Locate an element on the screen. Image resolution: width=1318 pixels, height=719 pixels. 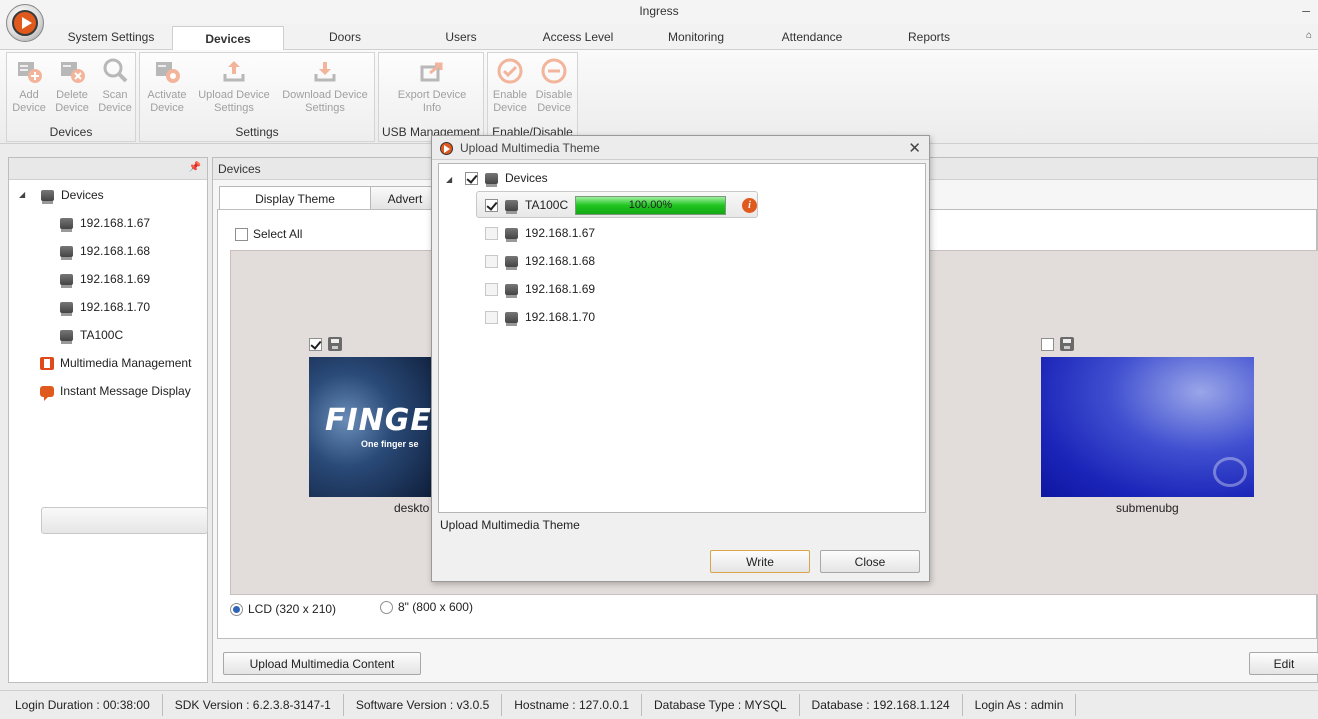
theme-thumbnail-submenubg is located at coordinates (1147, 427).